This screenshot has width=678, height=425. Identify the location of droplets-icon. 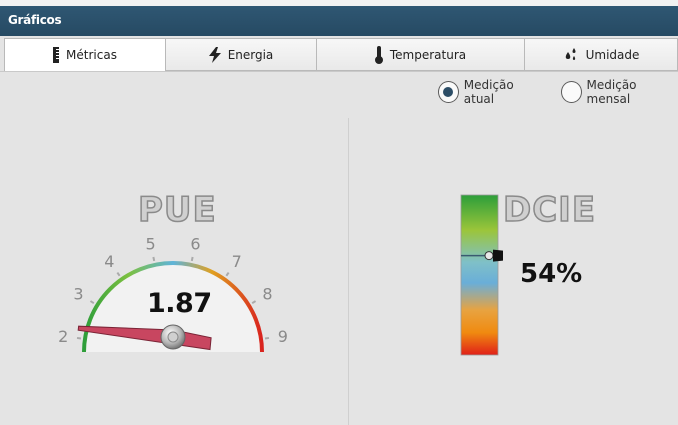
(571, 55).